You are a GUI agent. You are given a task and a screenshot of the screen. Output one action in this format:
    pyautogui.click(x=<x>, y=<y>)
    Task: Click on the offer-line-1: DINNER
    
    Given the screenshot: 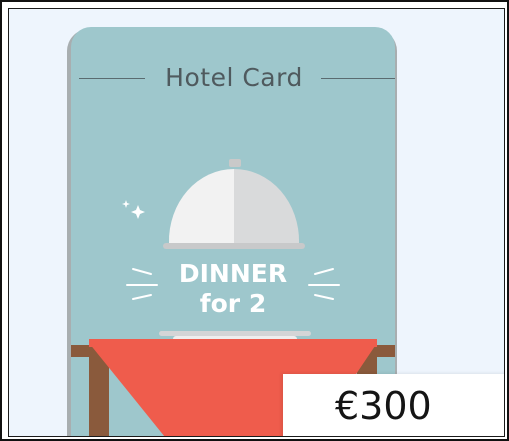 What is the action you would take?
    pyautogui.click(x=233, y=273)
    